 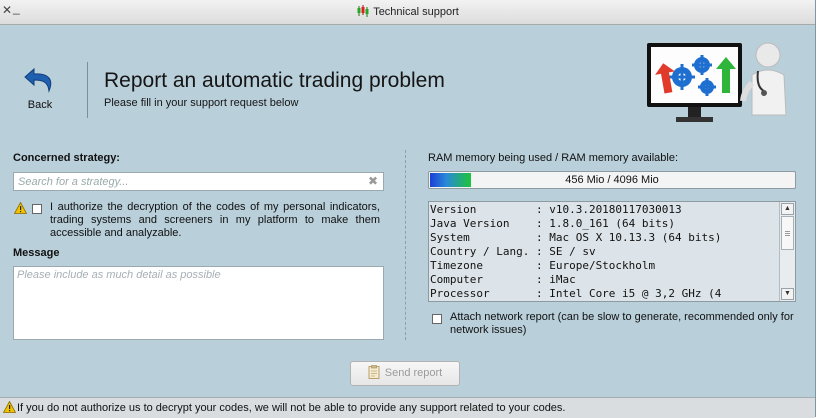 What do you see at coordinates (37, 209) in the screenshot?
I see `authorize-decryption-checkbox` at bounding box center [37, 209].